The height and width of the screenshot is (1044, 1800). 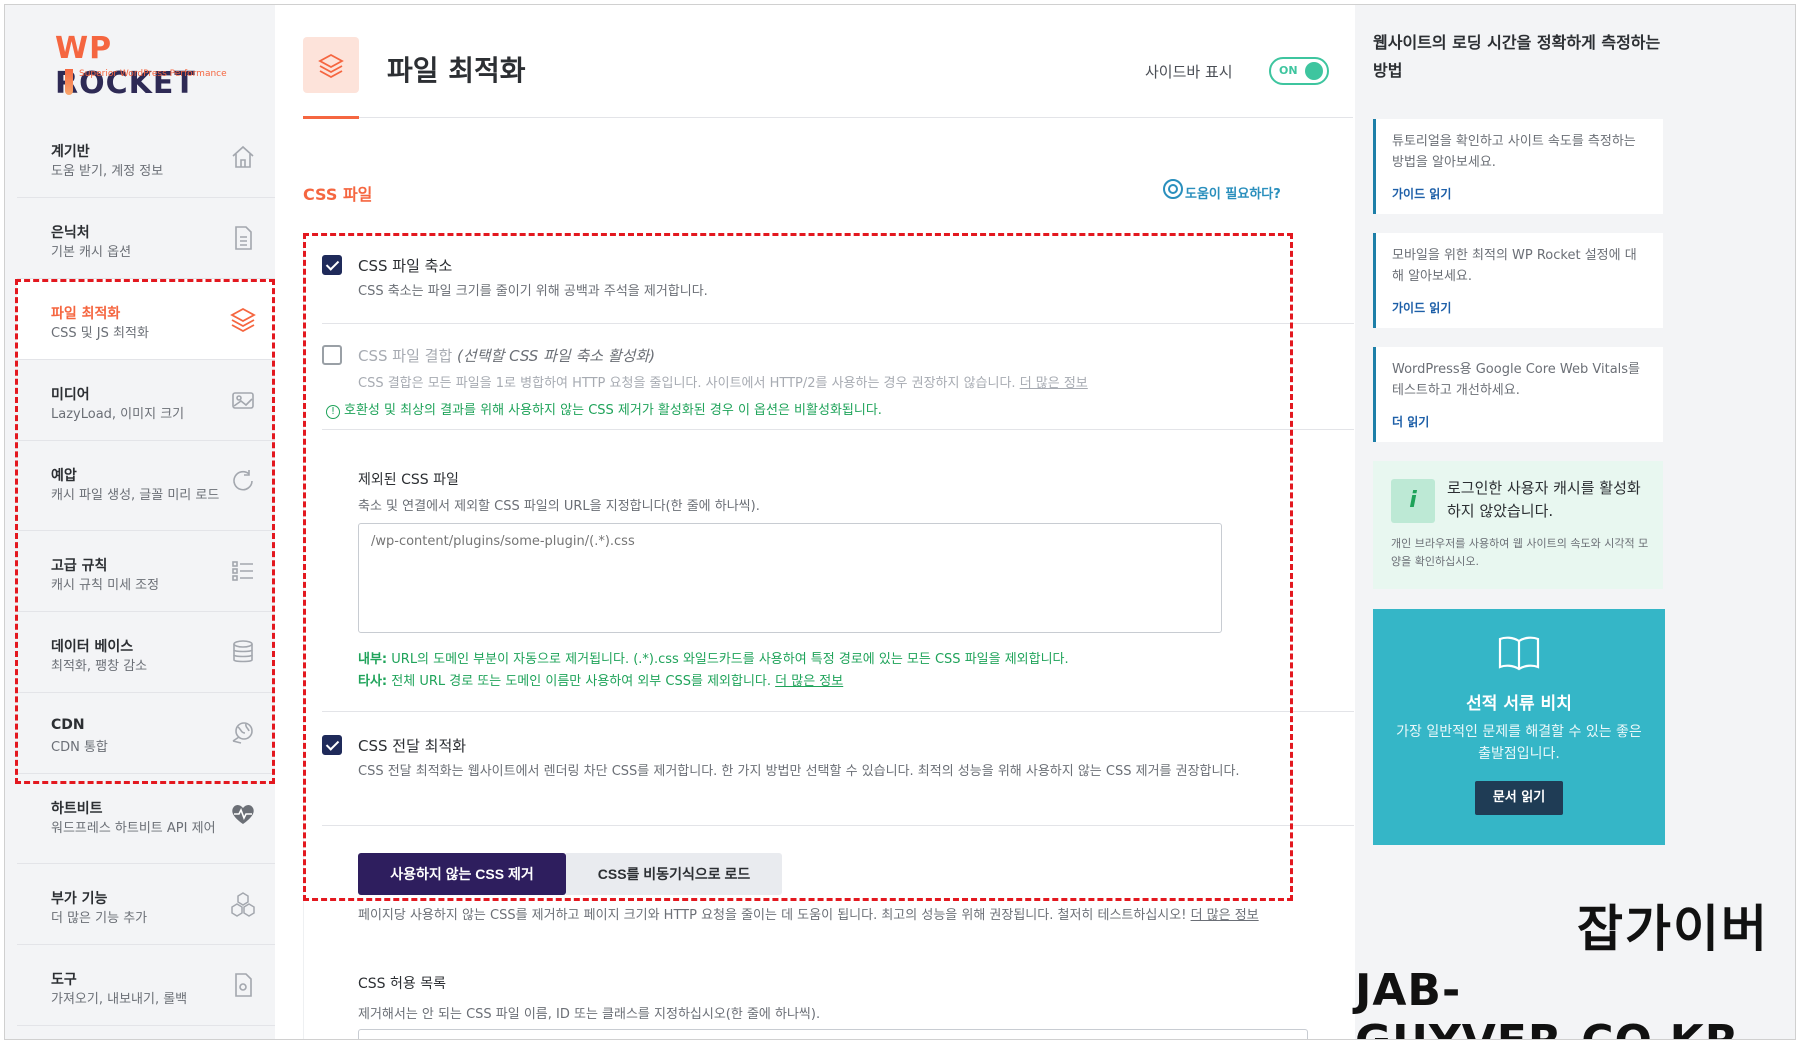 What do you see at coordinates (1173, 189) in the screenshot?
I see `lifebuoy-icon` at bounding box center [1173, 189].